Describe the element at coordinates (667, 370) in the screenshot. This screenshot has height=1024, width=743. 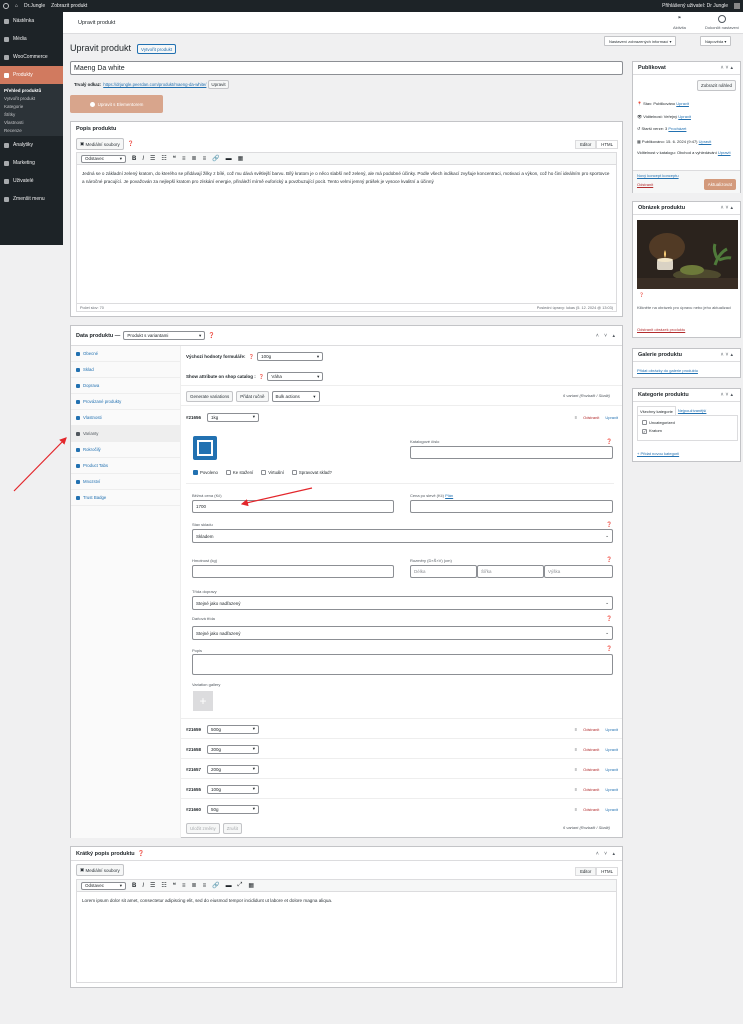
I see `add-gallery-link: Přidat obrázky do galerie produktu` at that location.